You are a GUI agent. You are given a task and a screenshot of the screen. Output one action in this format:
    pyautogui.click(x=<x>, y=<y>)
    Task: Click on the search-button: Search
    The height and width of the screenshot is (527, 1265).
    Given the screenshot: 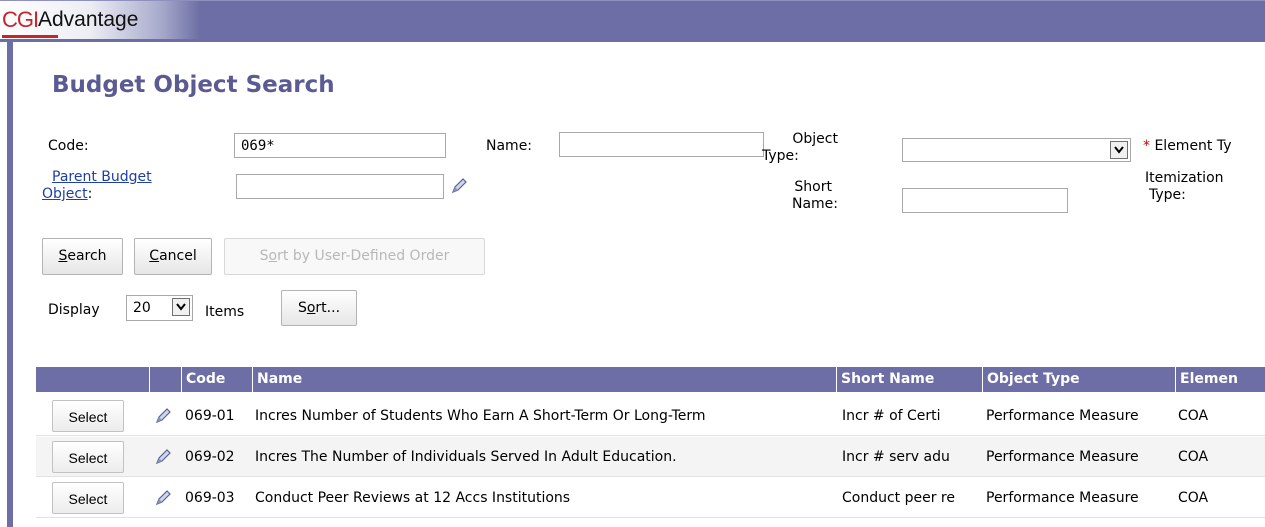 What is the action you would take?
    pyautogui.click(x=82, y=256)
    